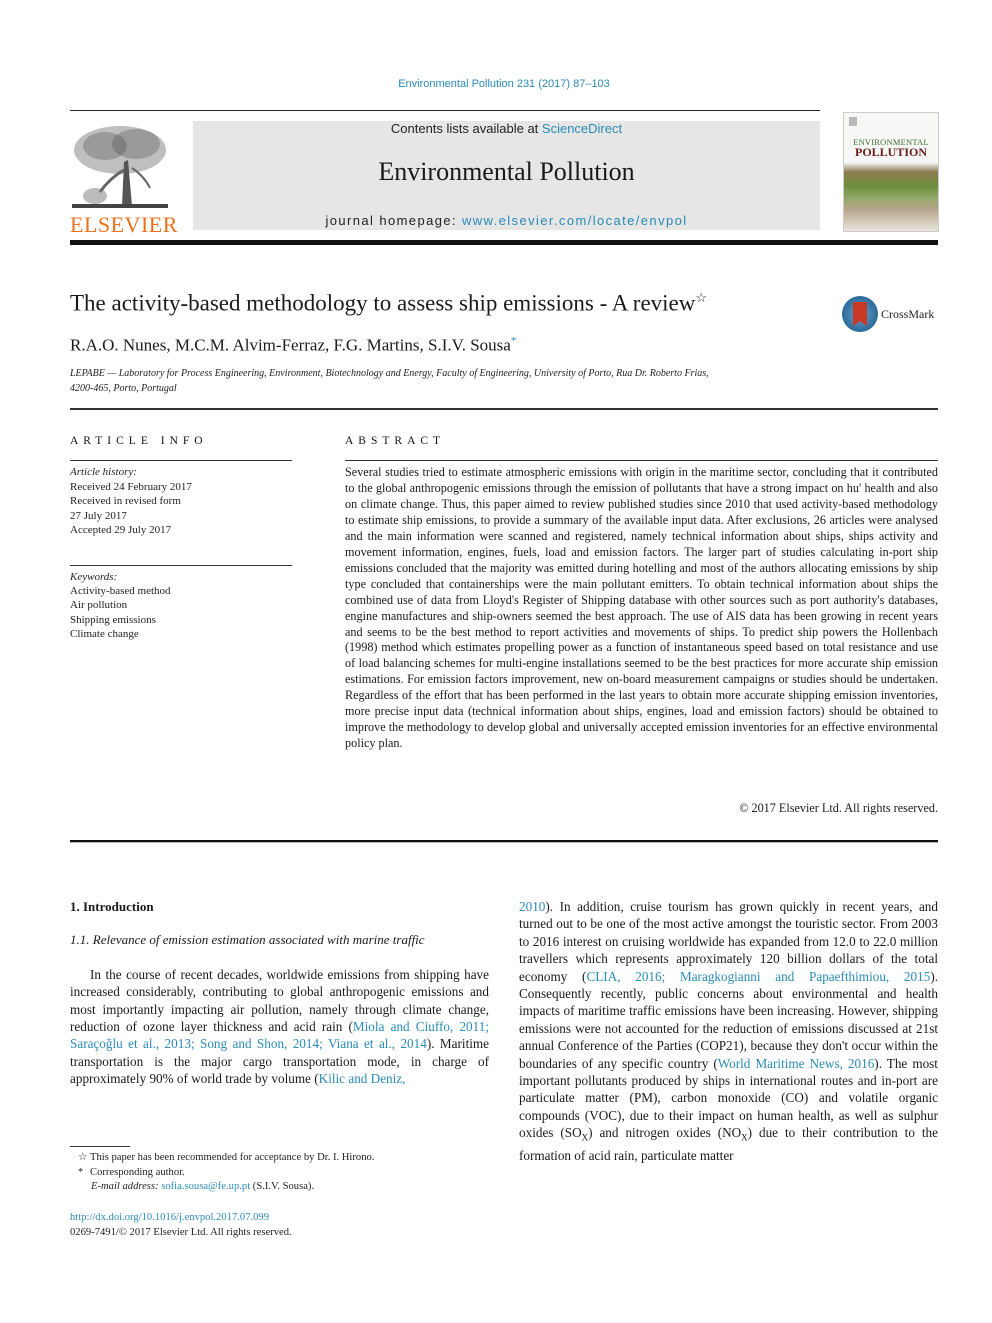 Image resolution: width=992 pixels, height=1323 pixels. I want to click on history-item: 27 July 2017, so click(98, 515).